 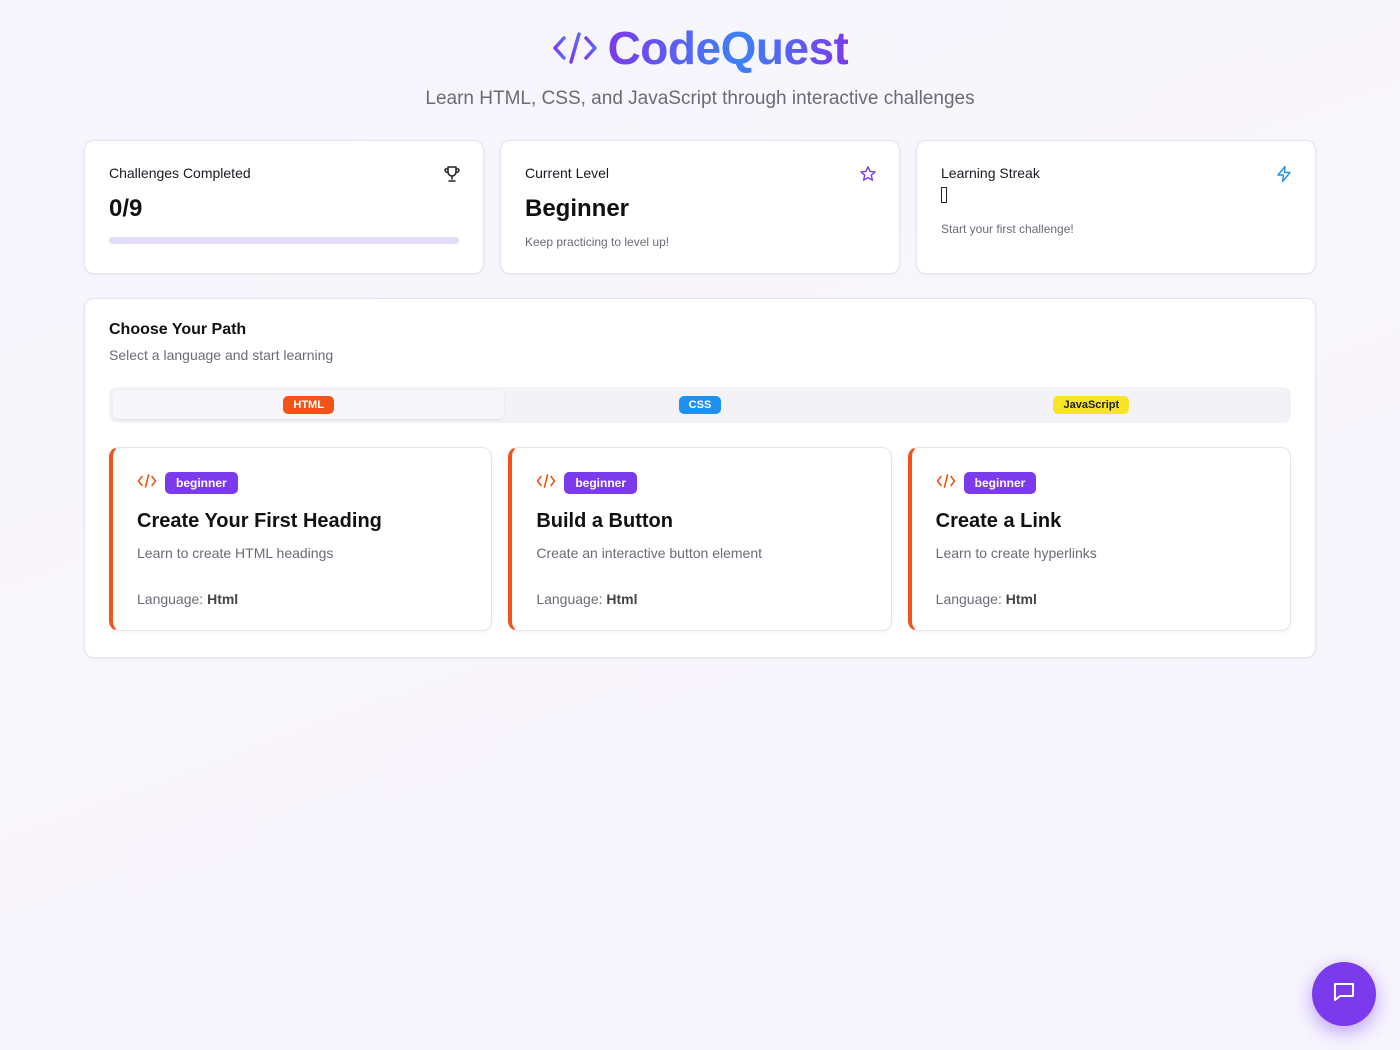 I want to click on challenge-title: Create a Link, so click(x=998, y=521).